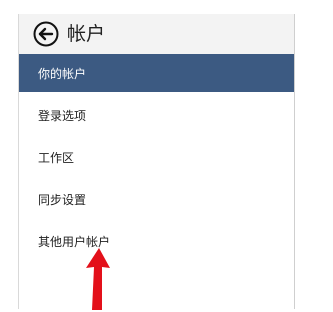 This screenshot has height=312, width=333. What do you see at coordinates (56, 157) in the screenshot?
I see `nav-item-label: 工作区` at bounding box center [56, 157].